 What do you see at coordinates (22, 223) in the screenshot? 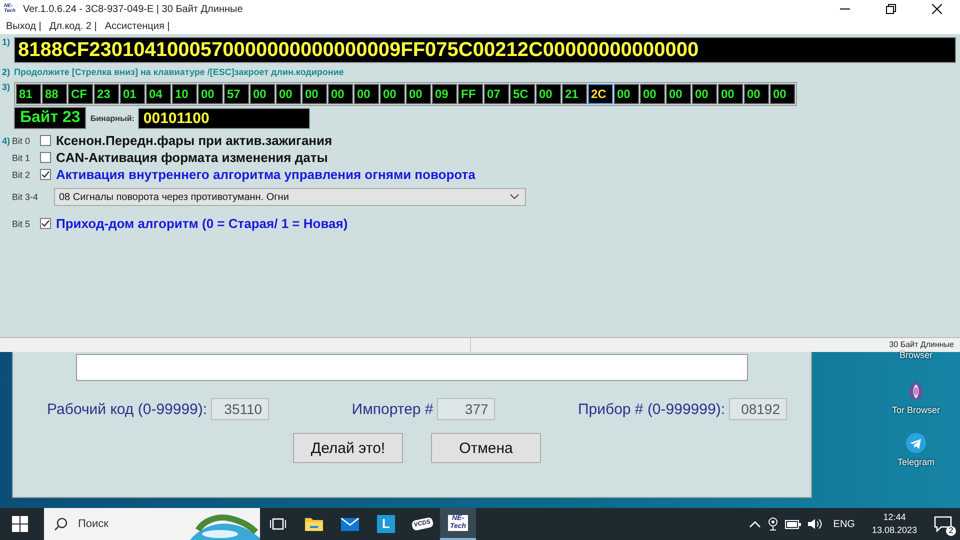
I see `bit-label: Bit 5` at bounding box center [22, 223].